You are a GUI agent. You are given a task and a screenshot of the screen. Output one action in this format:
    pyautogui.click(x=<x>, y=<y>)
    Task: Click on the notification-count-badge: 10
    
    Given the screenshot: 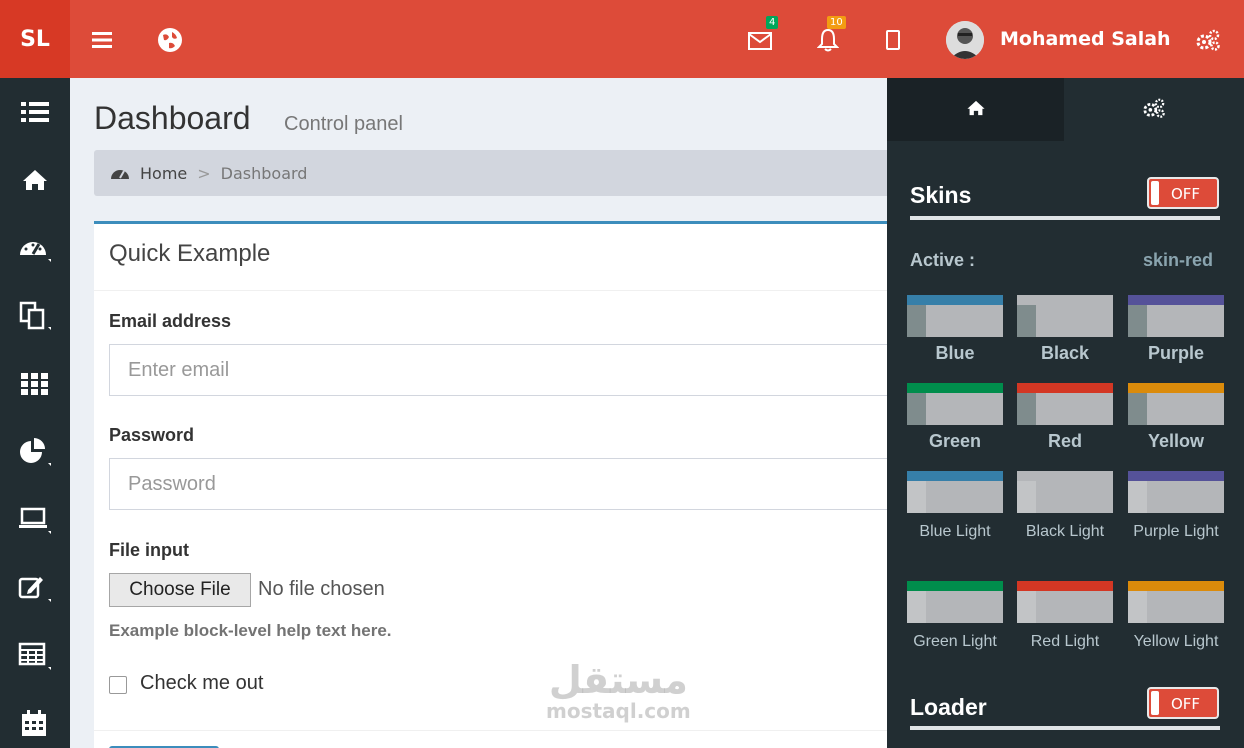 What is the action you would take?
    pyautogui.click(x=836, y=22)
    